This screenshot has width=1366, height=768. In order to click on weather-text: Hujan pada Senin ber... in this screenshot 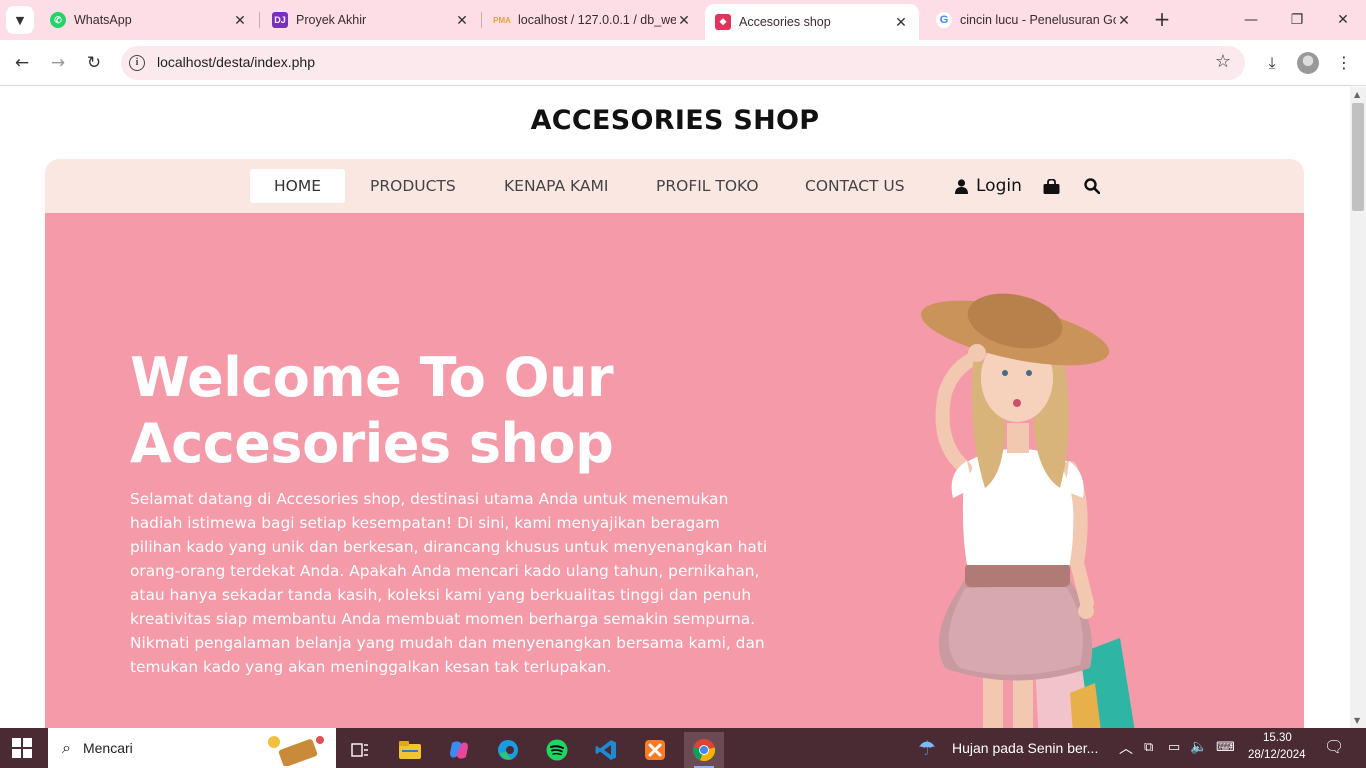, I will do `click(1025, 748)`.